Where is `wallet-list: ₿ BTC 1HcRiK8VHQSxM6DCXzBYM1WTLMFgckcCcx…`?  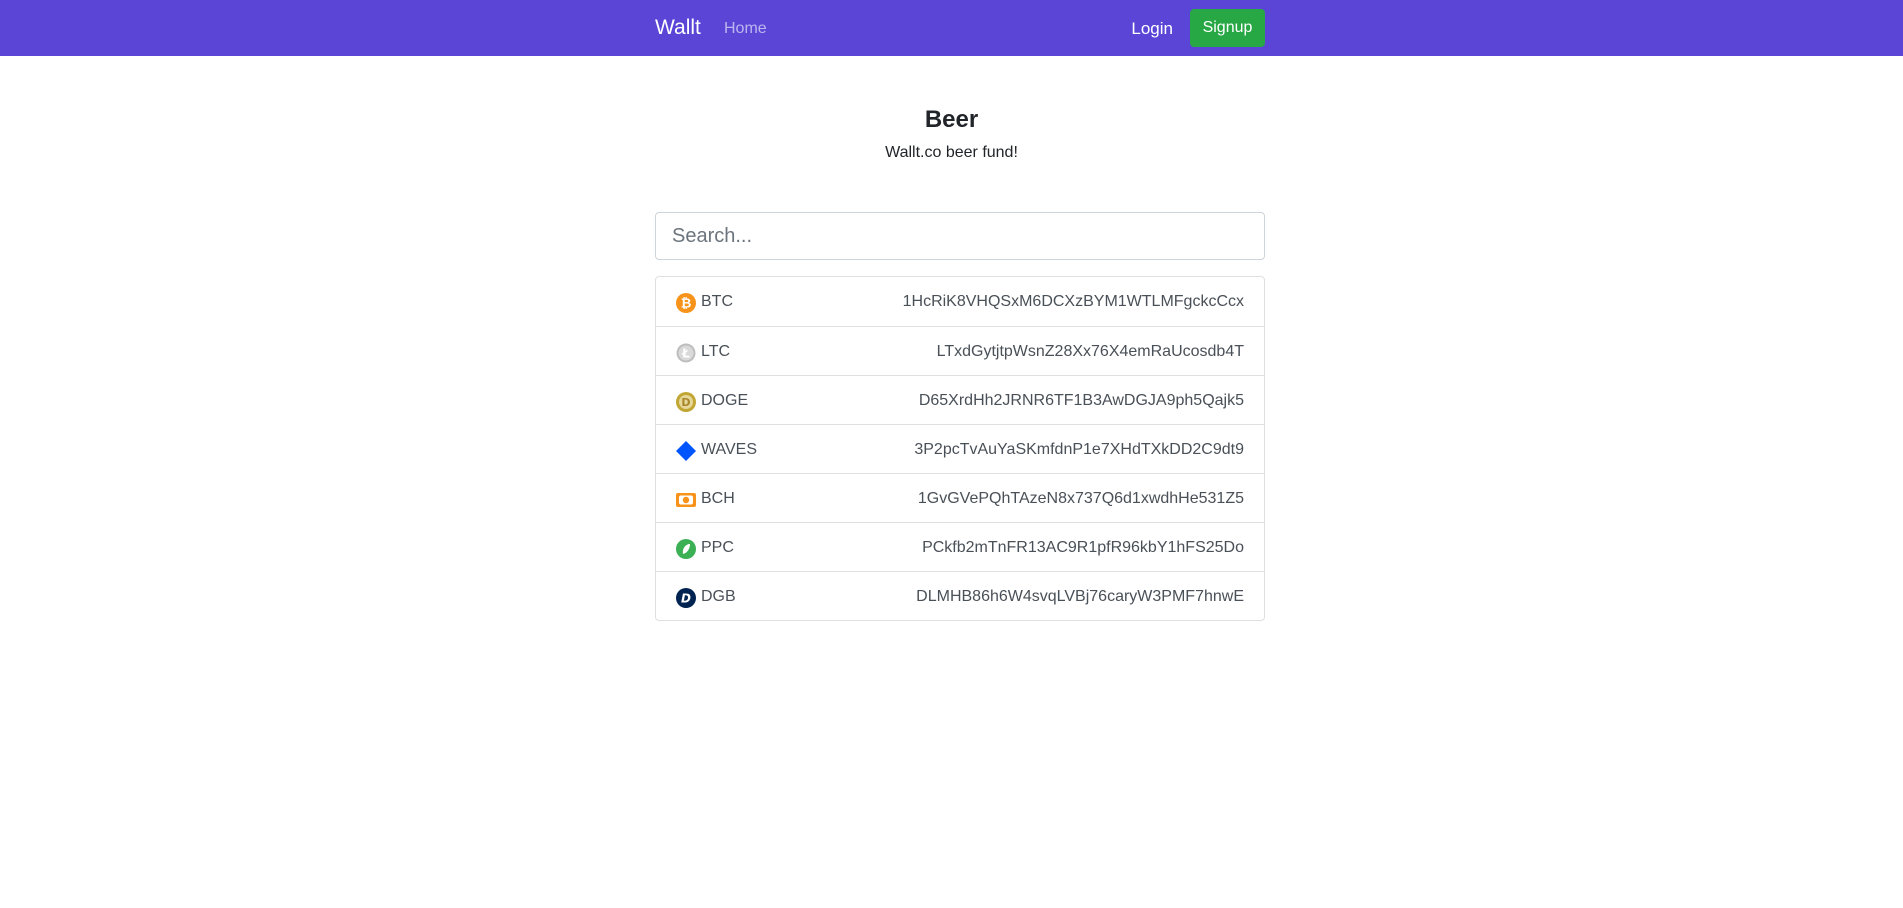
wallet-list: ₿ BTC 1HcRiK8VHQSxM6DCXzBYM1WTLMFgckcCcx… is located at coordinates (960, 448).